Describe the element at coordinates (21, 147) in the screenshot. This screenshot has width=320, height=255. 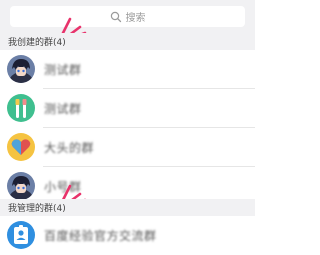
I see `heart-avatar` at that location.